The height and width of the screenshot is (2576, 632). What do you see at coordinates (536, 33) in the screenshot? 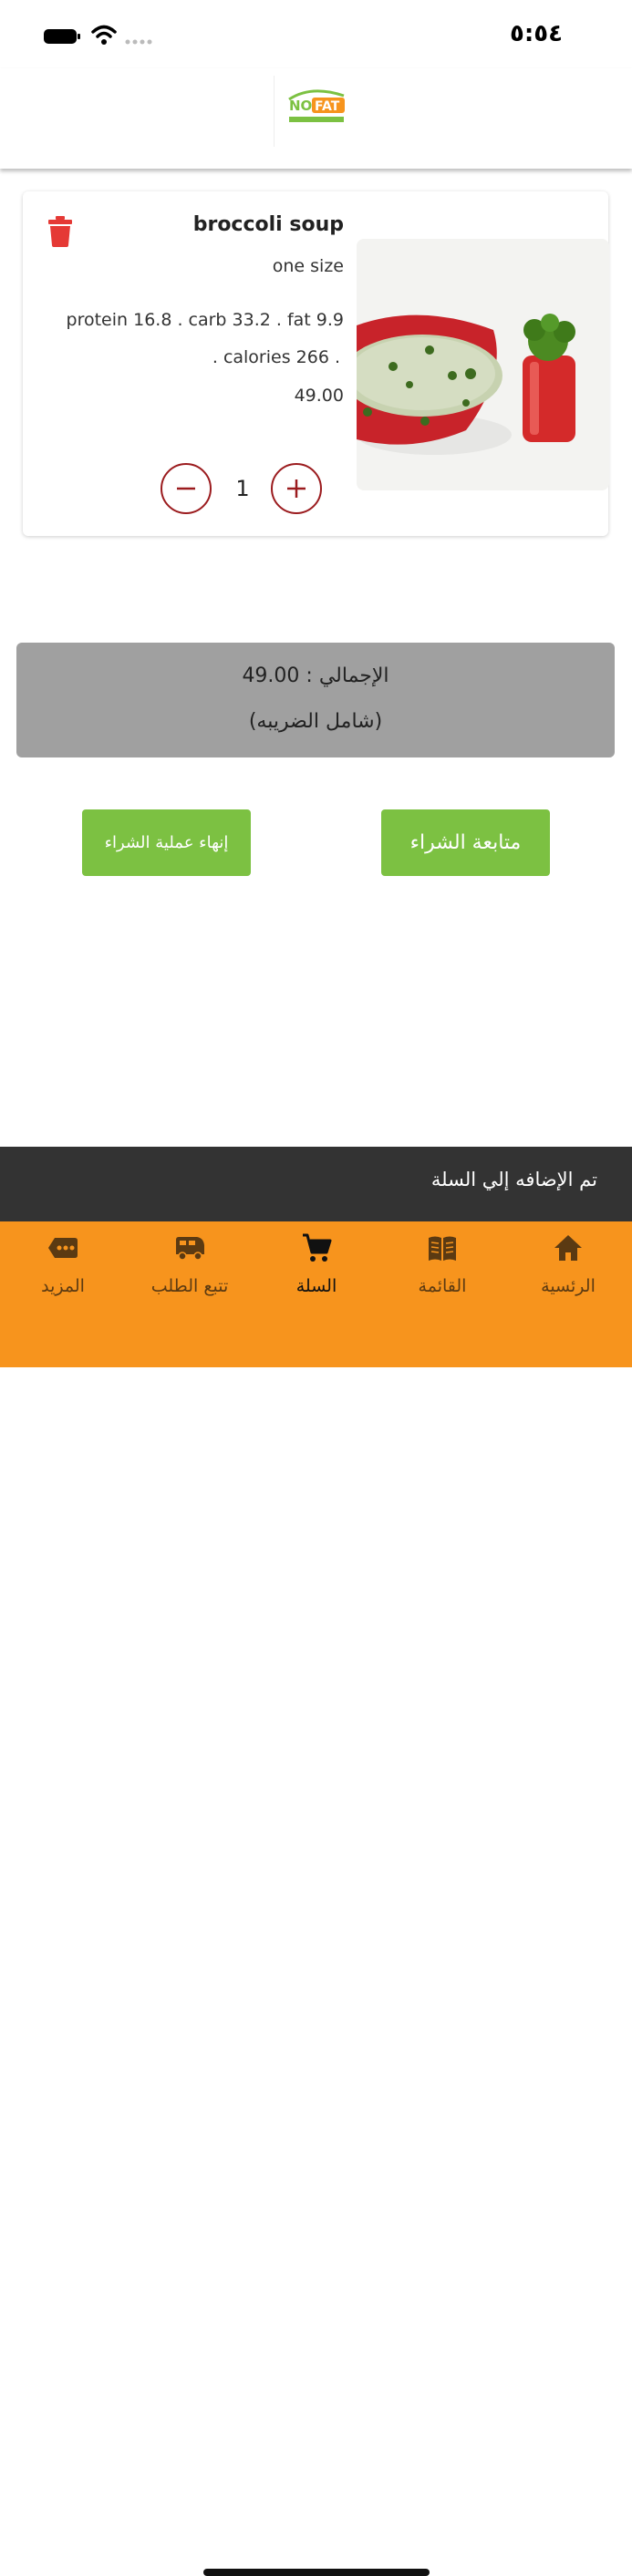
I see `clock: ٥:٥٤` at bounding box center [536, 33].